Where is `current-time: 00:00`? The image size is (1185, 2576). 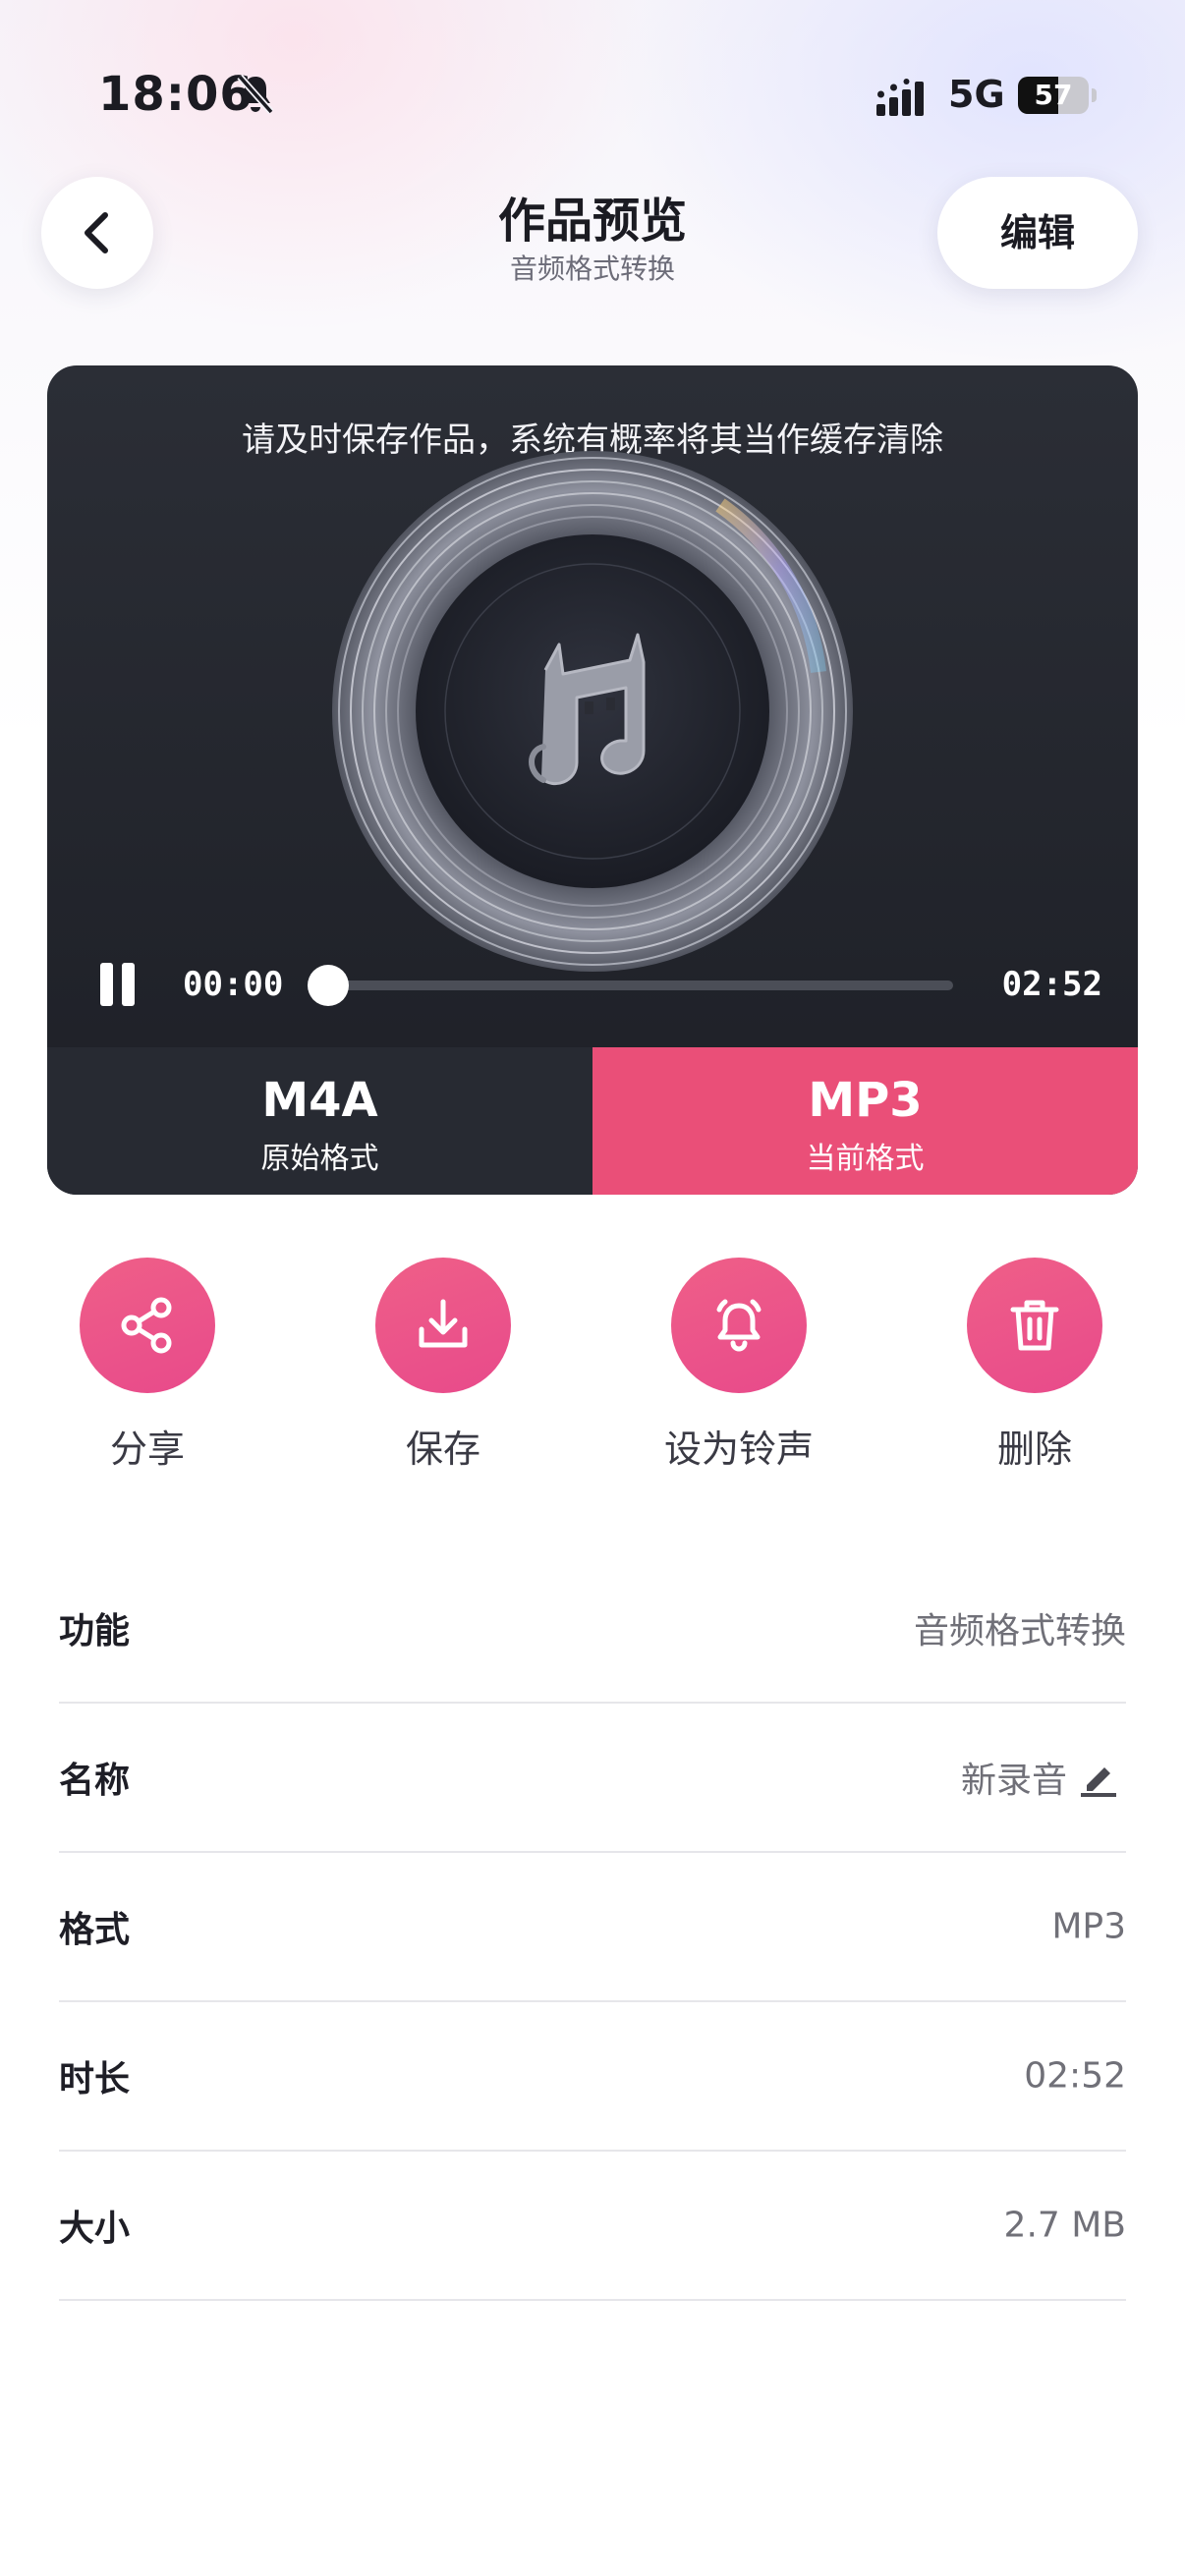
current-time: 00:00 is located at coordinates (234, 984).